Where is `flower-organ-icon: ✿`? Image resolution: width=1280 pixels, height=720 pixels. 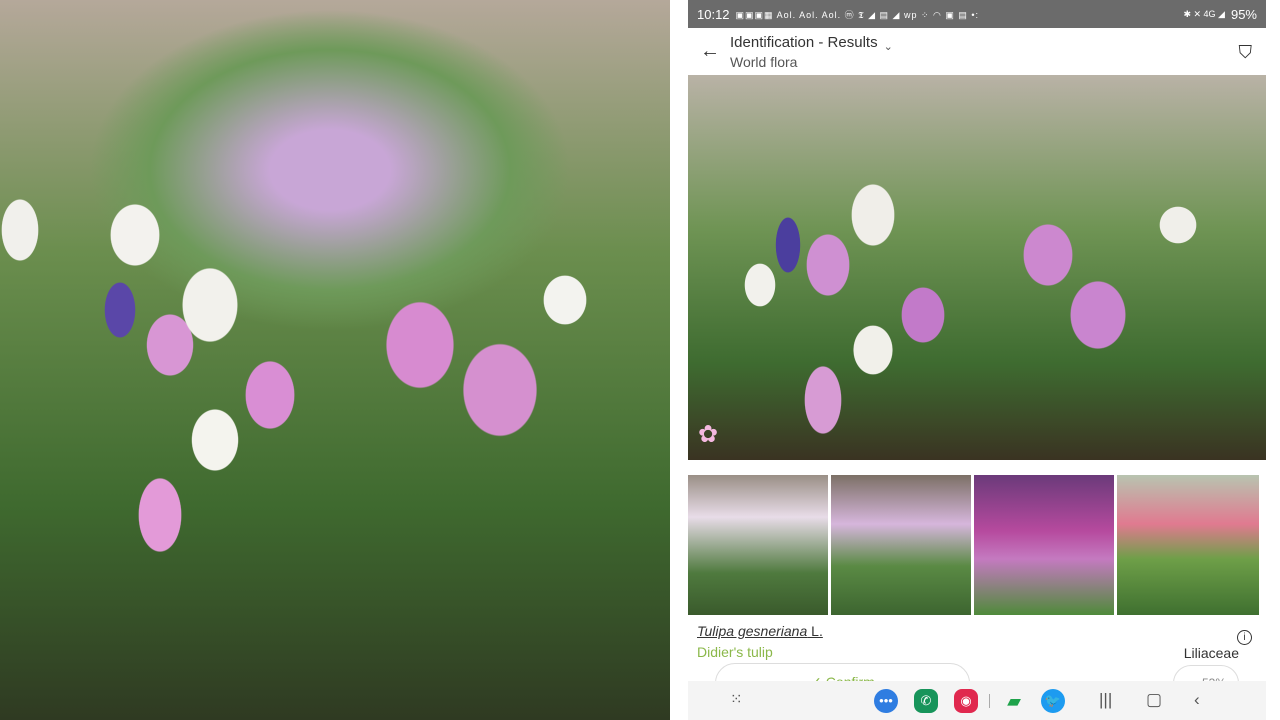
flower-organ-icon: ✿ is located at coordinates (708, 434).